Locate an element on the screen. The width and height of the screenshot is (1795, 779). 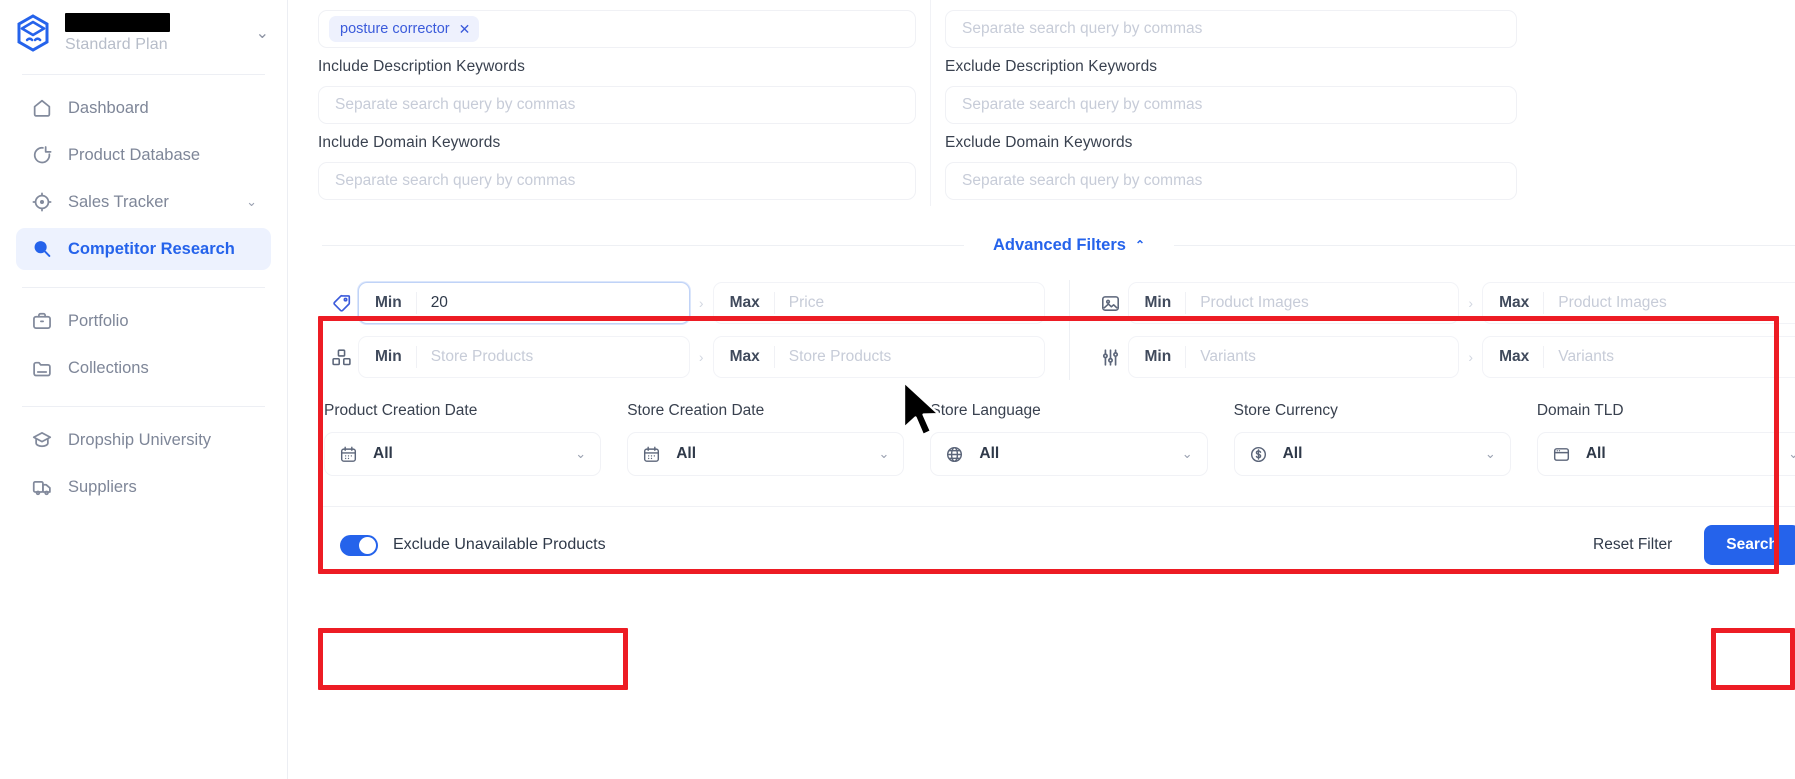
store-currency-select: All ⌄ is located at coordinates (1372, 454).